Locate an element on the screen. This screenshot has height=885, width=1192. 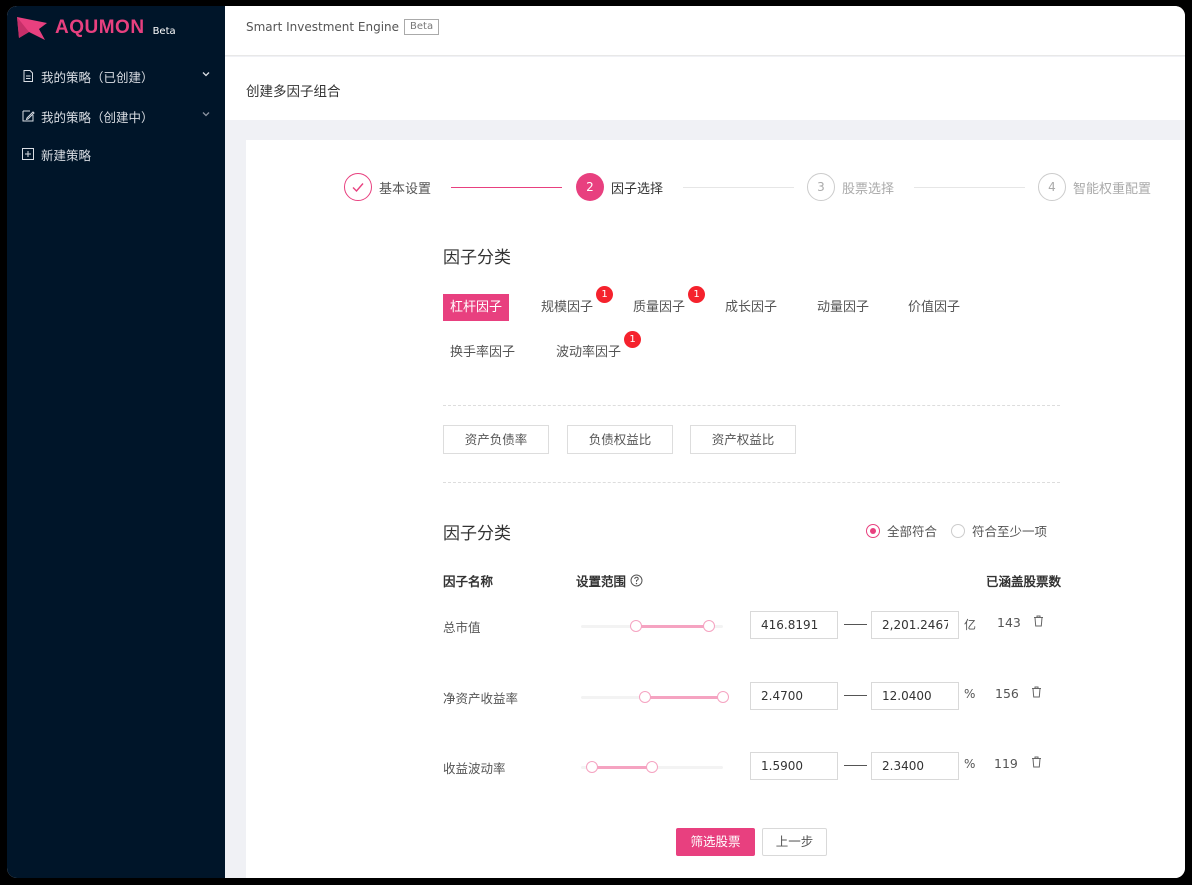
factor-row-name: 收益波动率 is located at coordinates (474, 768).